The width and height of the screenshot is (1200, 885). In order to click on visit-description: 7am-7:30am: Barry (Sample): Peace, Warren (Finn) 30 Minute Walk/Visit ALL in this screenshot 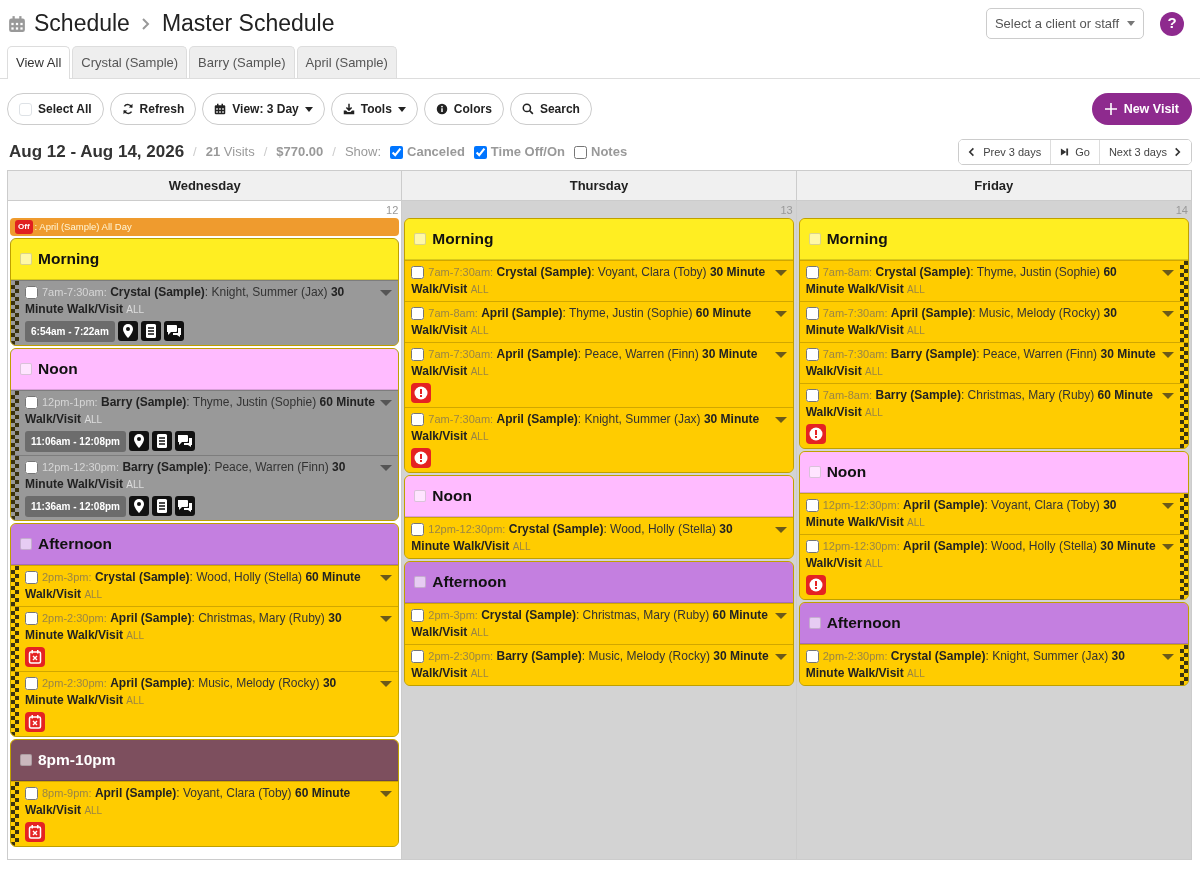, I will do `click(981, 363)`.